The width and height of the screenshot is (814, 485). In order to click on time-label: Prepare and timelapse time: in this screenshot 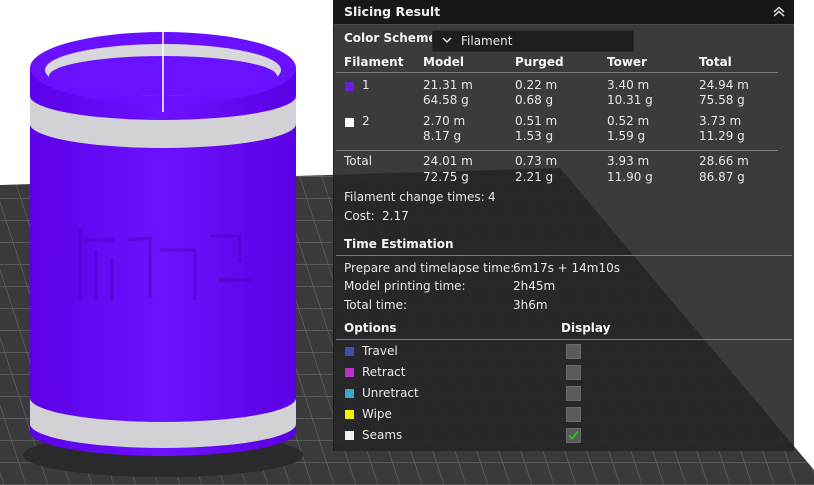, I will do `click(429, 268)`.